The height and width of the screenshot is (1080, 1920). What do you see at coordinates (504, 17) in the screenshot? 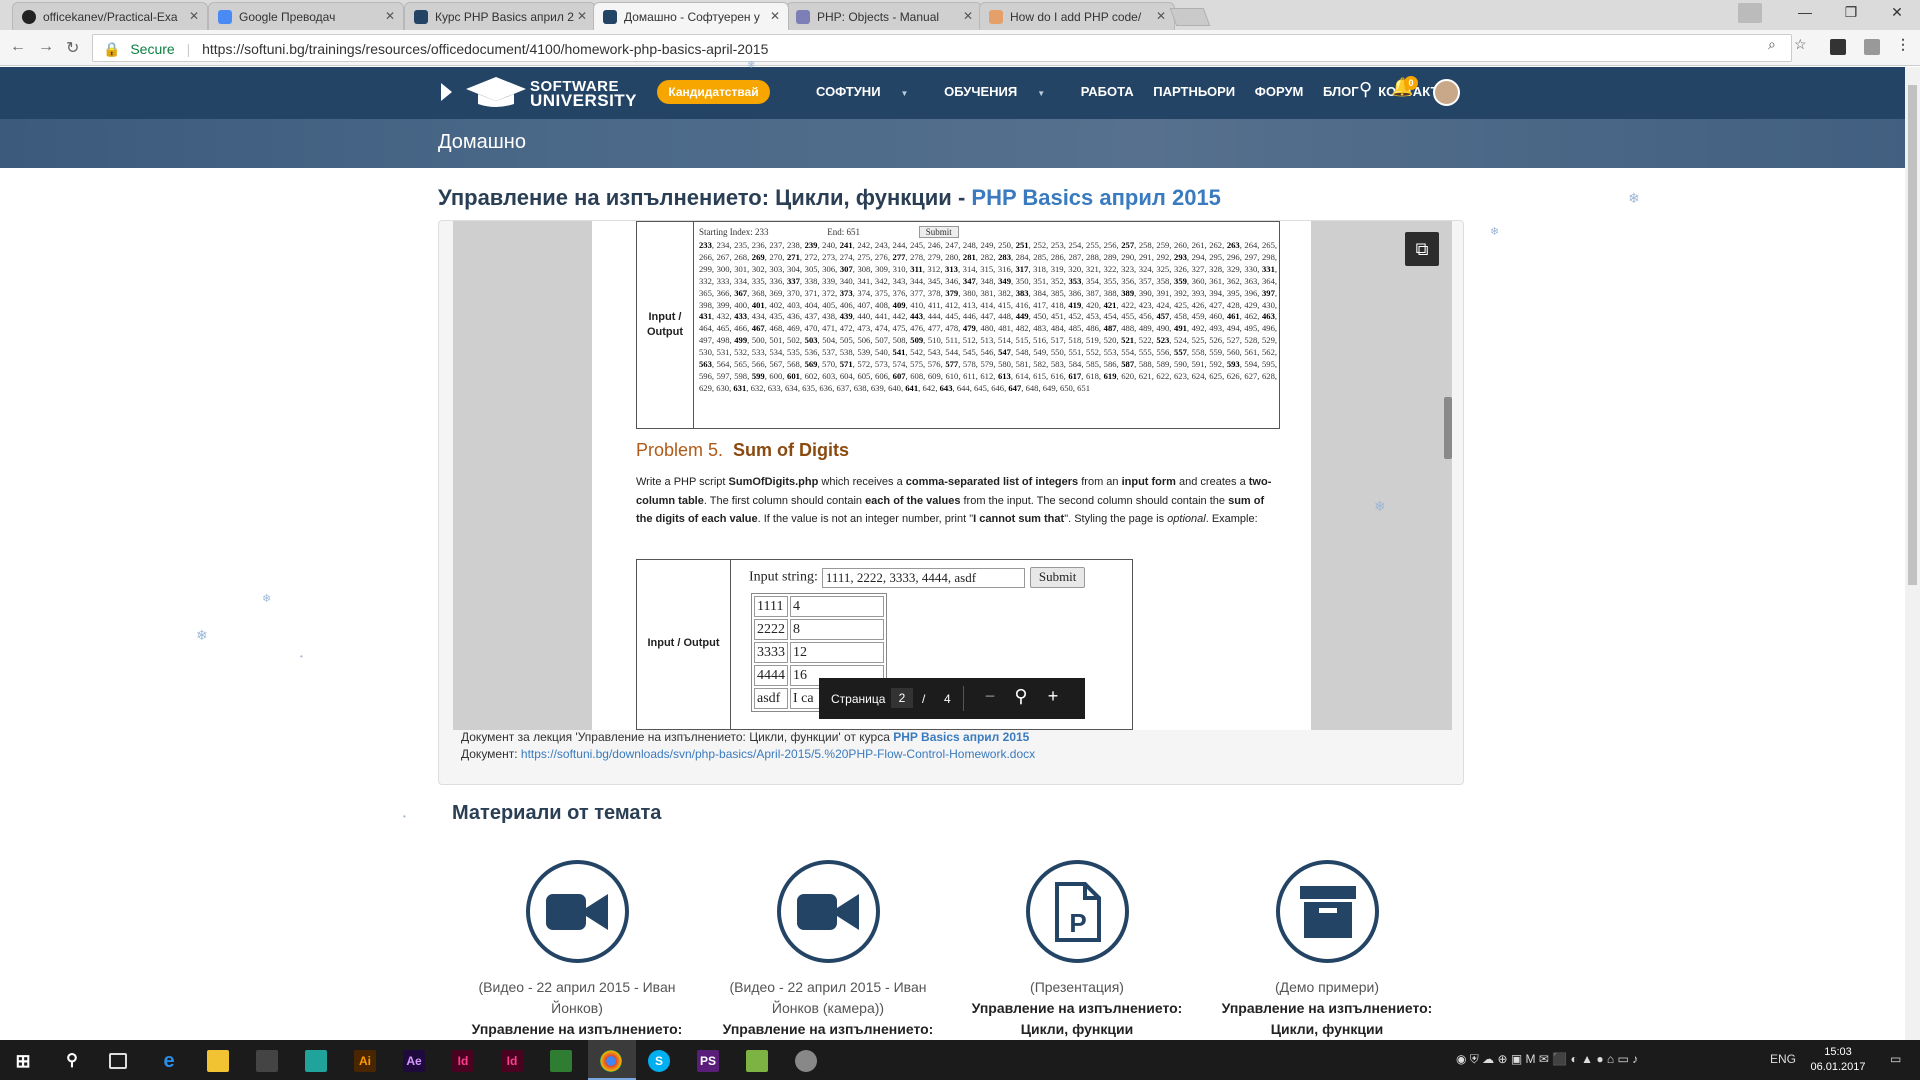
I see `tab-title: Курс PHP Basics април 2` at bounding box center [504, 17].